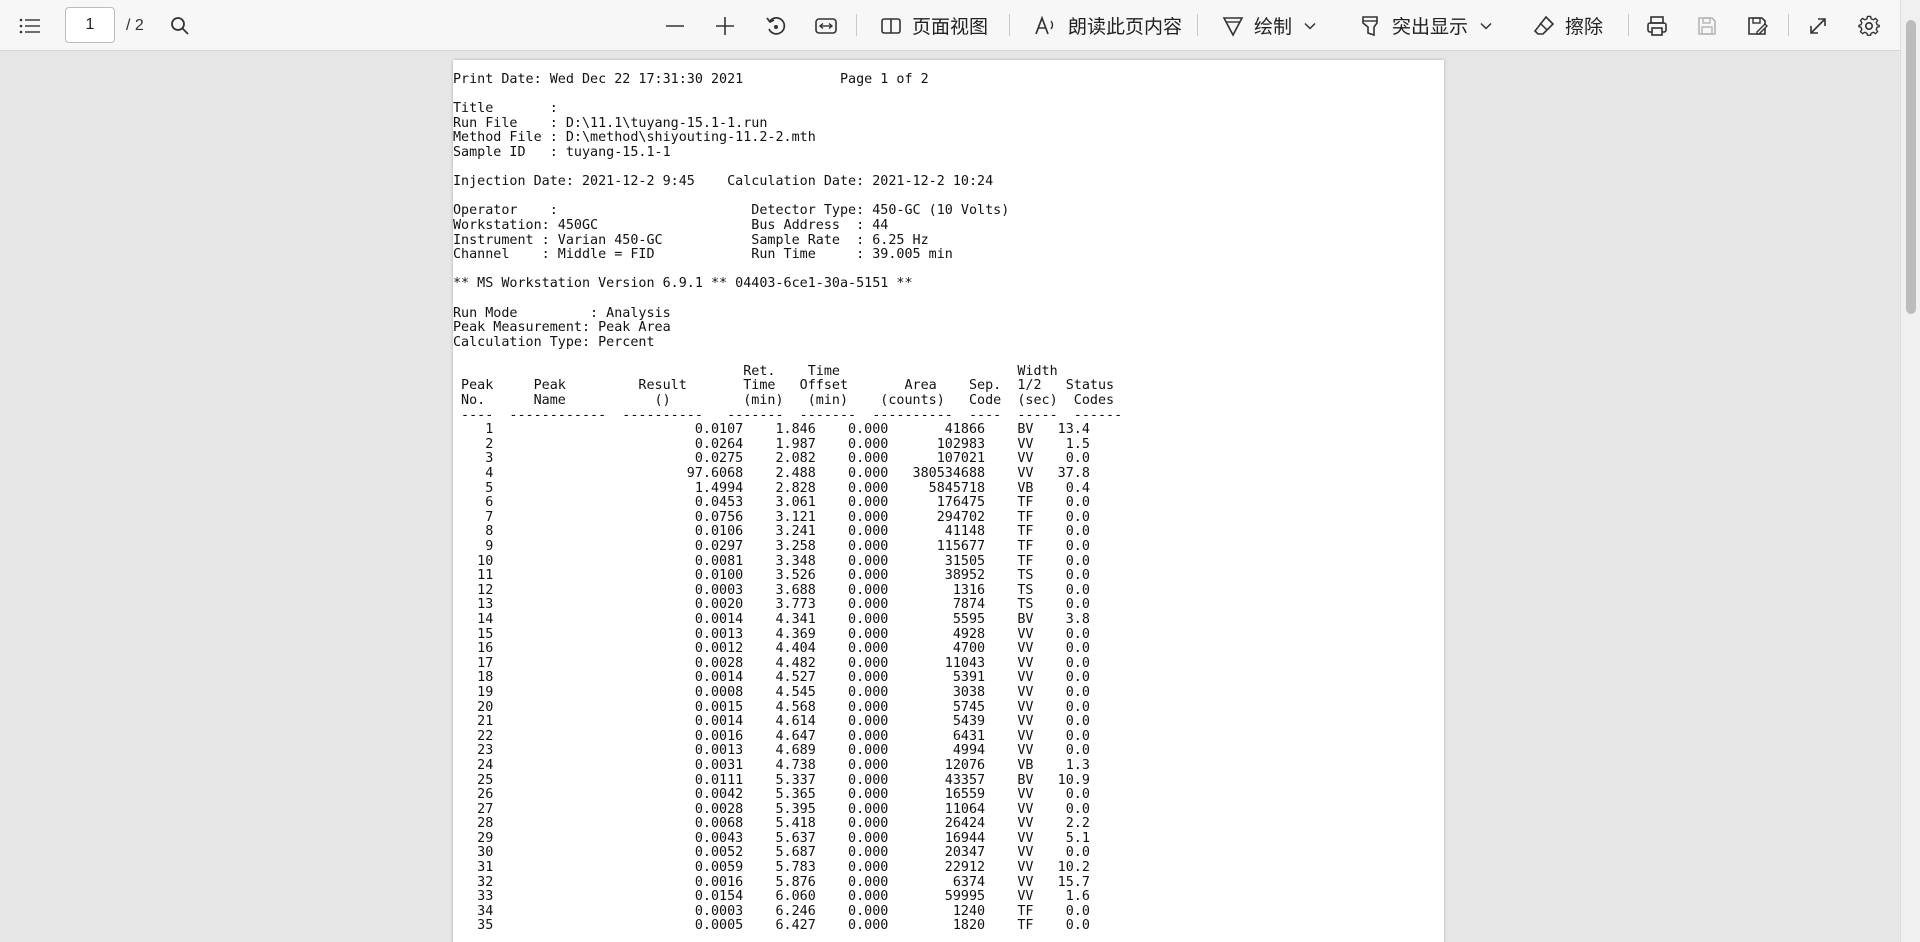  I want to click on table-cell: 3.121, so click(779, 517).